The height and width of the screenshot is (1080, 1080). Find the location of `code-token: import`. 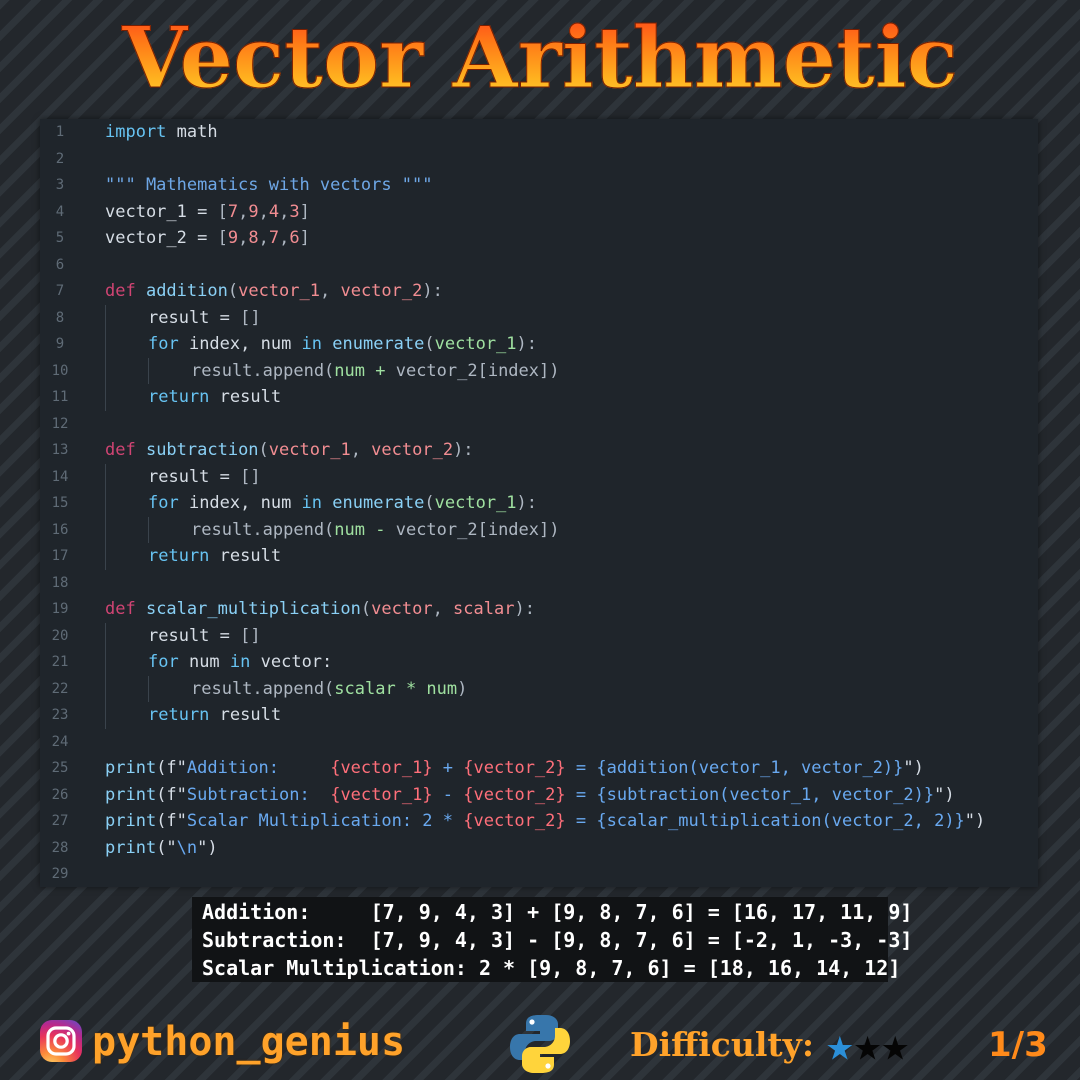

code-token: import is located at coordinates (136, 132).